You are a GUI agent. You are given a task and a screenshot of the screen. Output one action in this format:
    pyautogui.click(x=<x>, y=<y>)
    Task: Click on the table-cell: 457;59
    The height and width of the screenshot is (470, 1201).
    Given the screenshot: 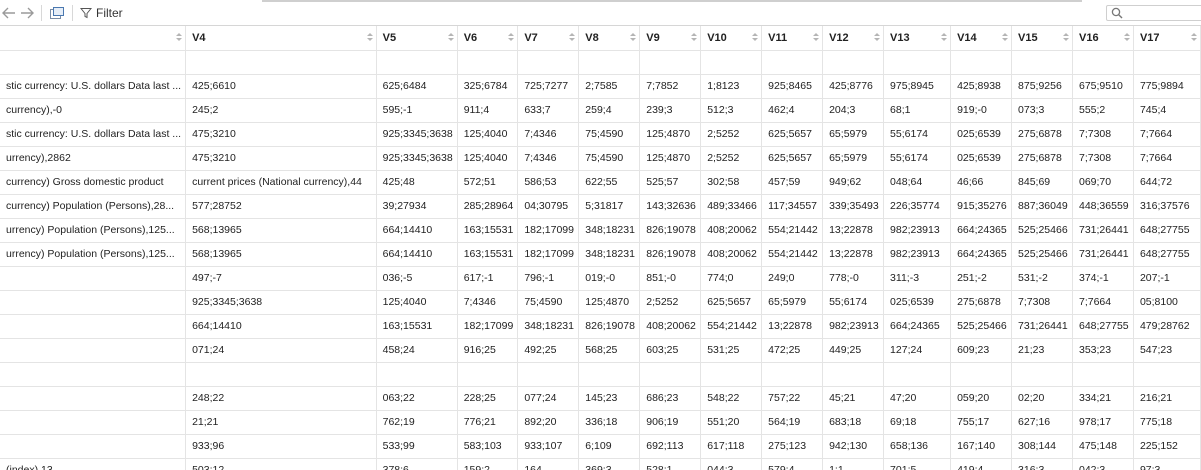 What is the action you would take?
    pyautogui.click(x=792, y=182)
    